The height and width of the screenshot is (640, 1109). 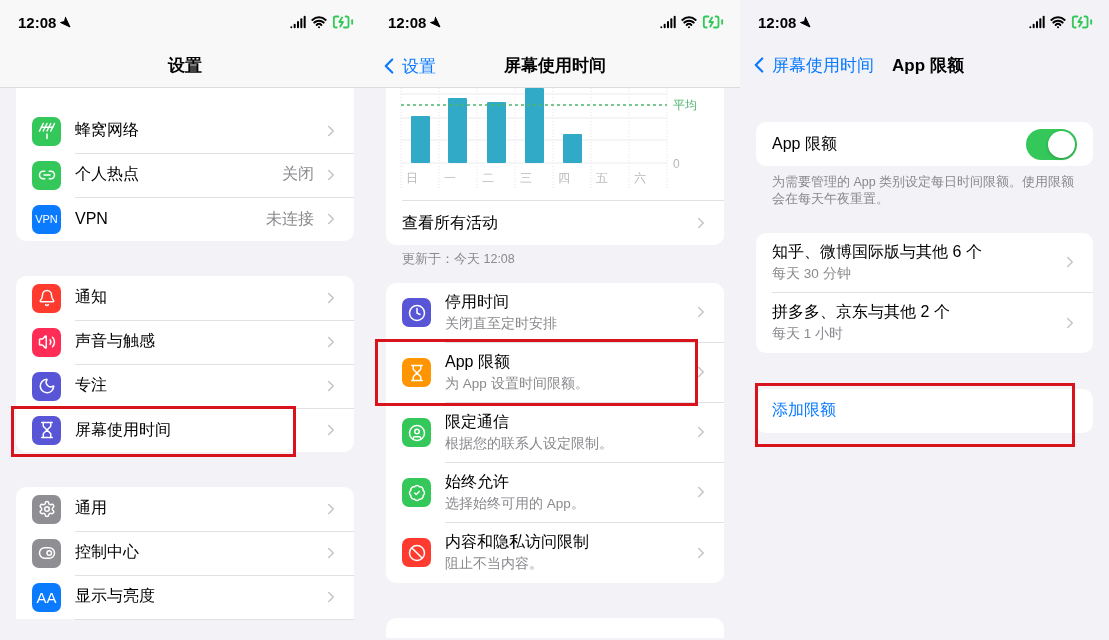 What do you see at coordinates (477, 421) in the screenshot?
I see `option-title: 限定通信` at bounding box center [477, 421].